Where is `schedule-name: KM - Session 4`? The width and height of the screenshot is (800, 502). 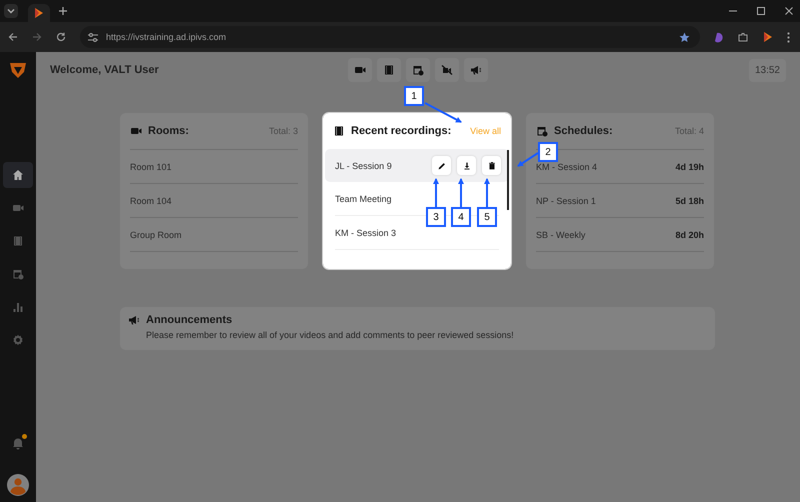 schedule-name: KM - Session 4 is located at coordinates (567, 167).